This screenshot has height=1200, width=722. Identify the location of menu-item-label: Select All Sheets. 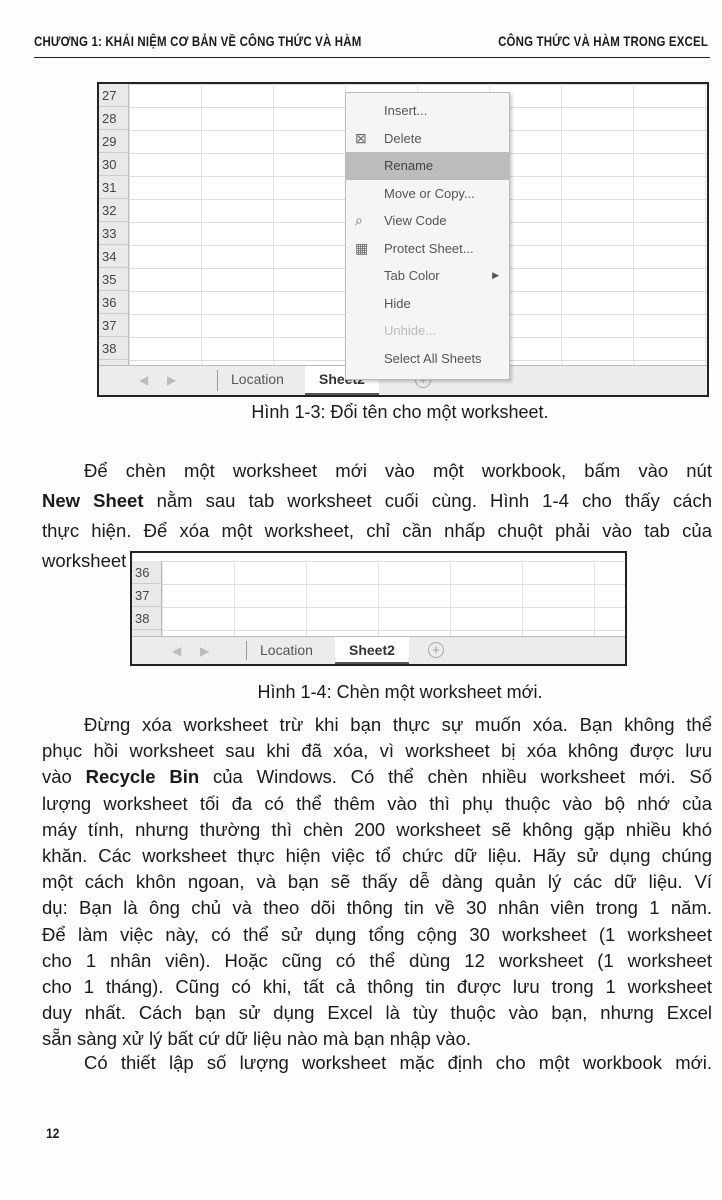
(433, 358).